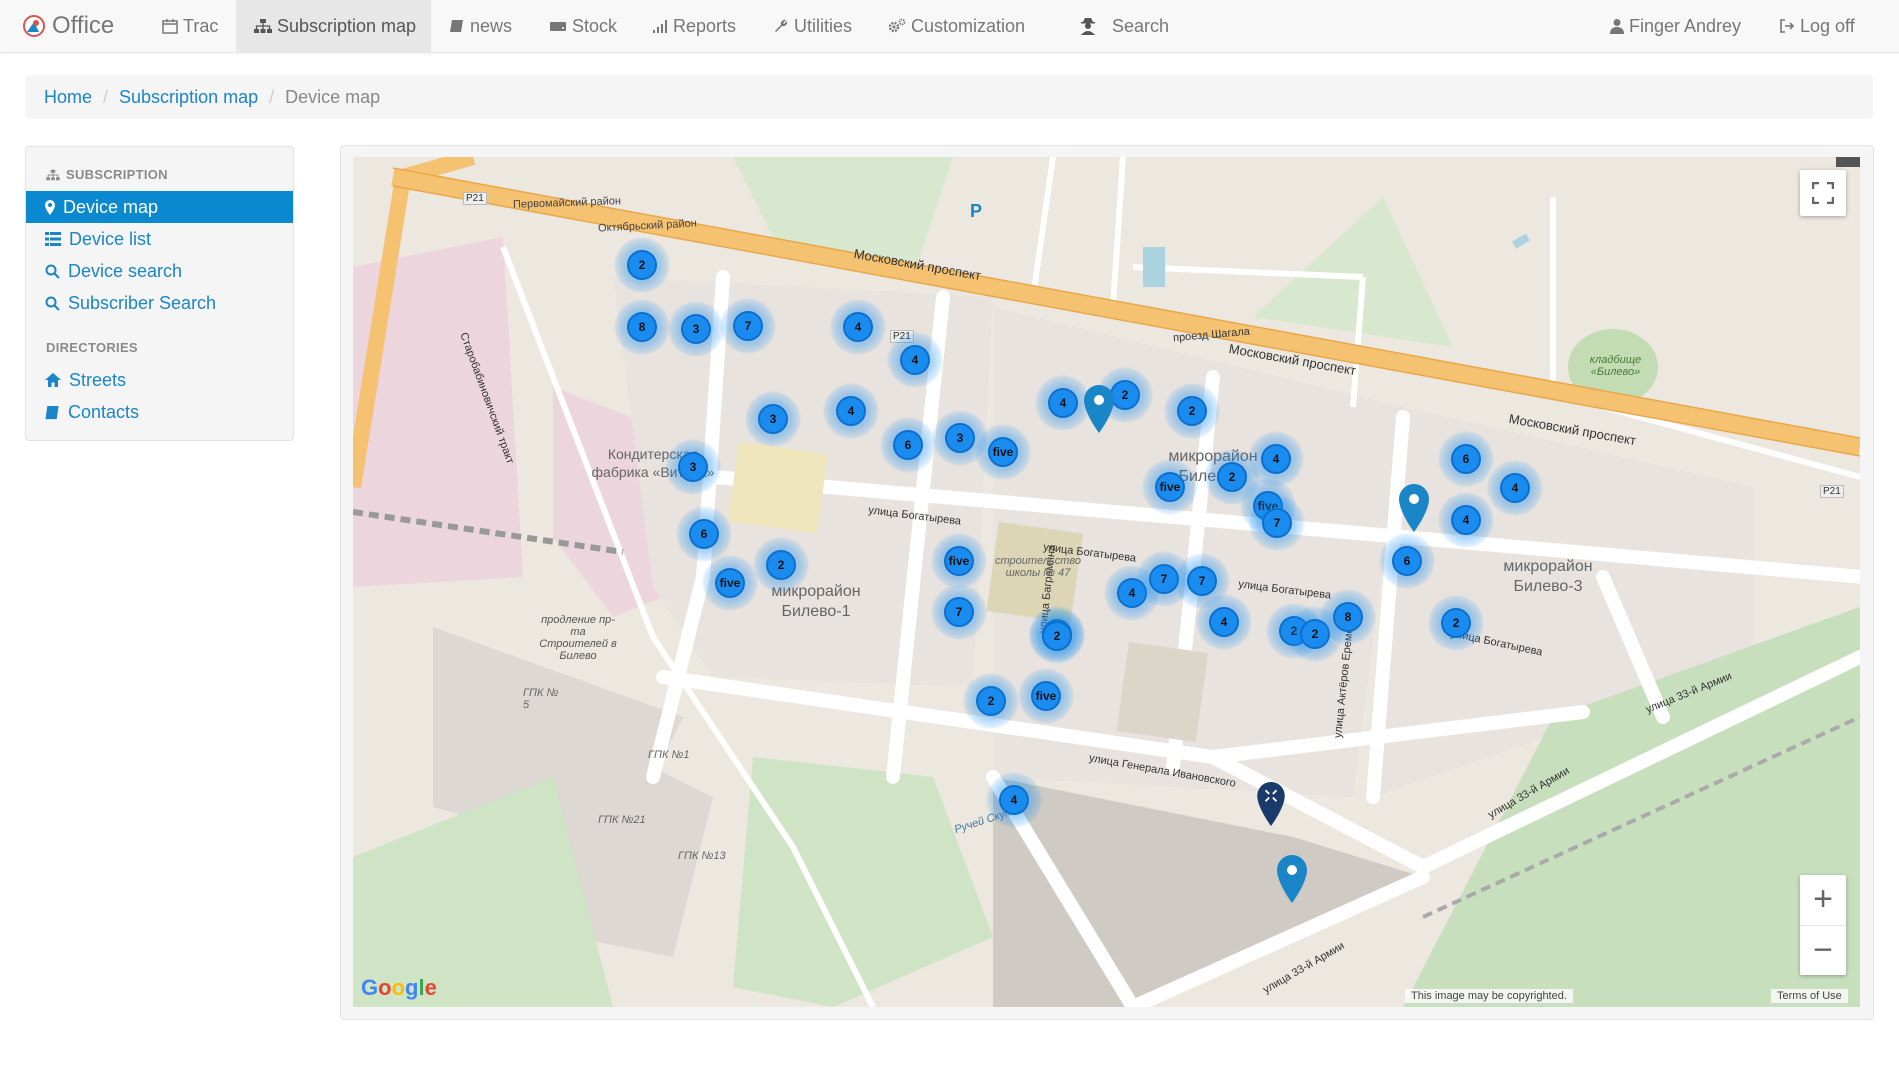 This screenshot has width=1899, height=1079. What do you see at coordinates (541, 699) in the screenshot?
I see `map-label: ГПК № 5` at bounding box center [541, 699].